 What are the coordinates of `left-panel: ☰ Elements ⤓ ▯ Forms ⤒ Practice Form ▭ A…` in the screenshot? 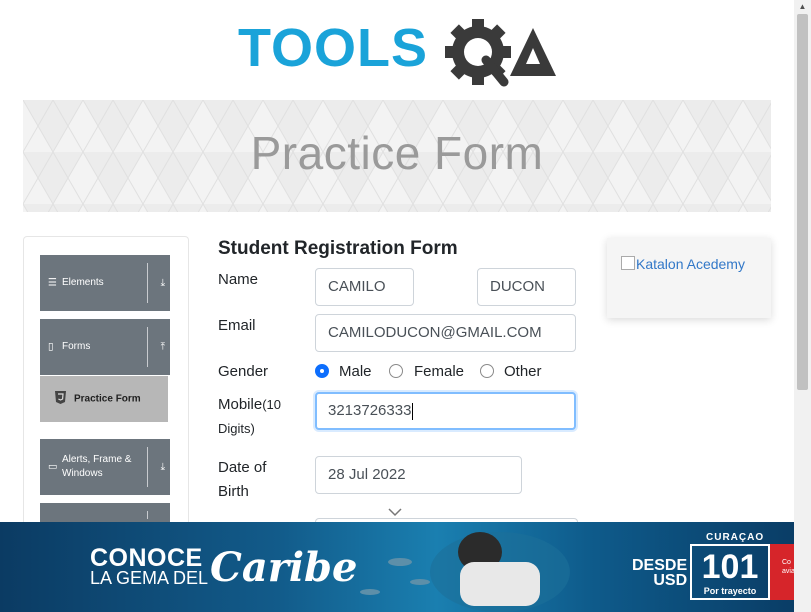 It's located at (106, 381).